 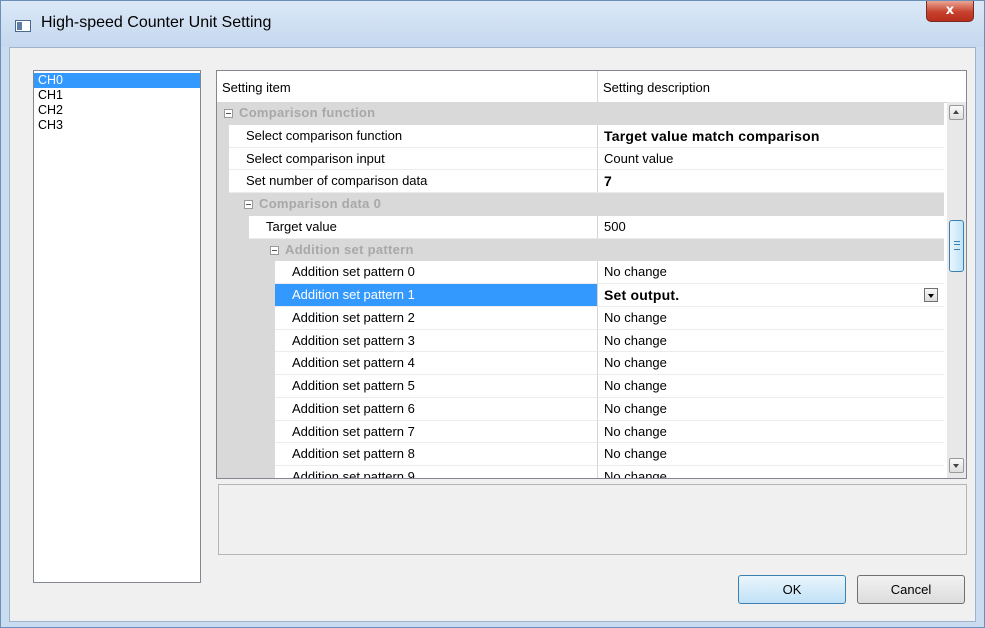 What do you see at coordinates (436, 272) in the screenshot?
I see `setting-item-name: Addition set pattern 0` at bounding box center [436, 272].